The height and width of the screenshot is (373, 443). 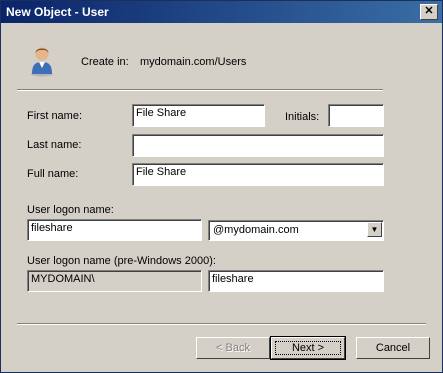 I want to click on first-name-label: First name:, so click(x=55, y=116).